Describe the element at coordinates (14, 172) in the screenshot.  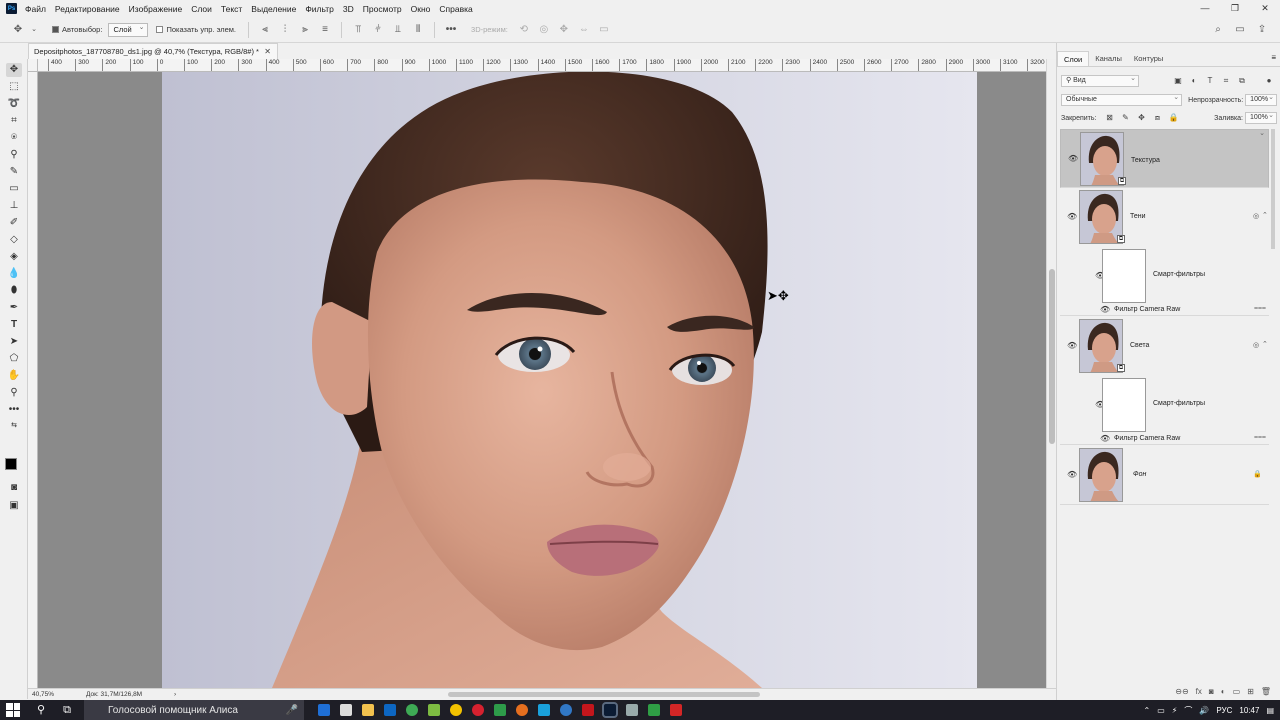
I see `brush-tool-icon: ✎` at that location.